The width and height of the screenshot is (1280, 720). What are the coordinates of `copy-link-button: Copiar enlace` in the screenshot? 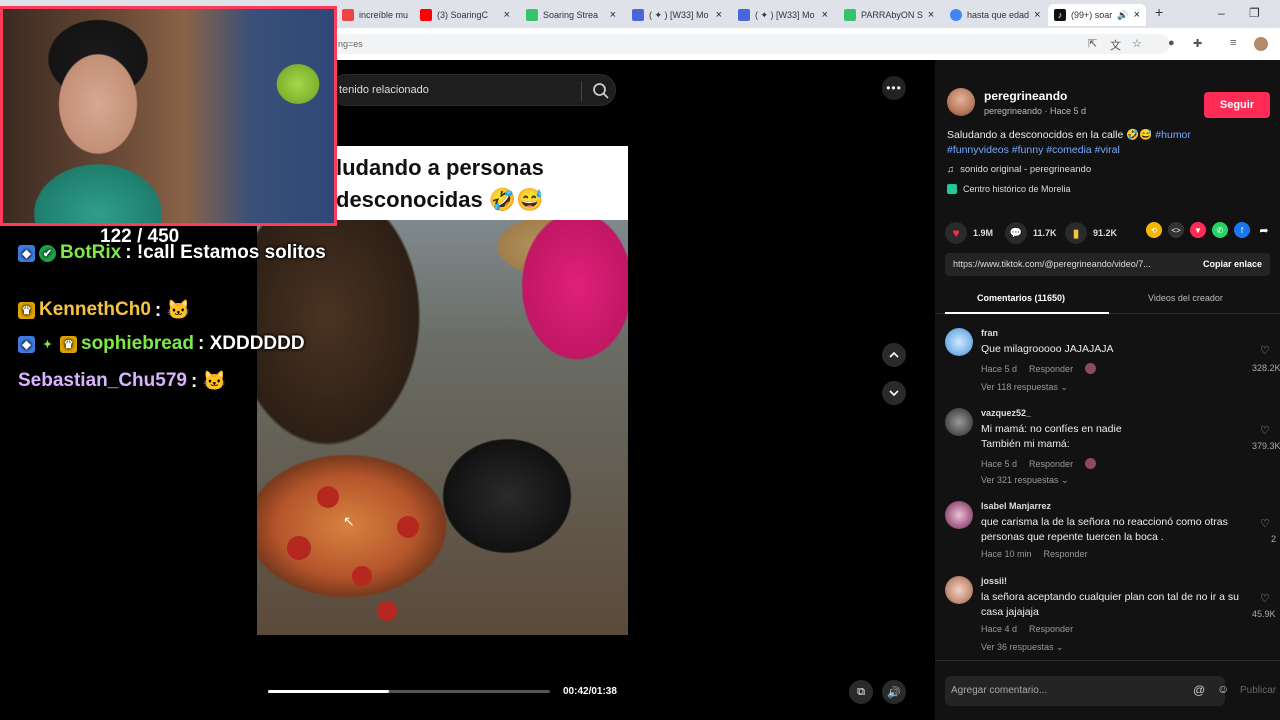 It's located at (1232, 264).